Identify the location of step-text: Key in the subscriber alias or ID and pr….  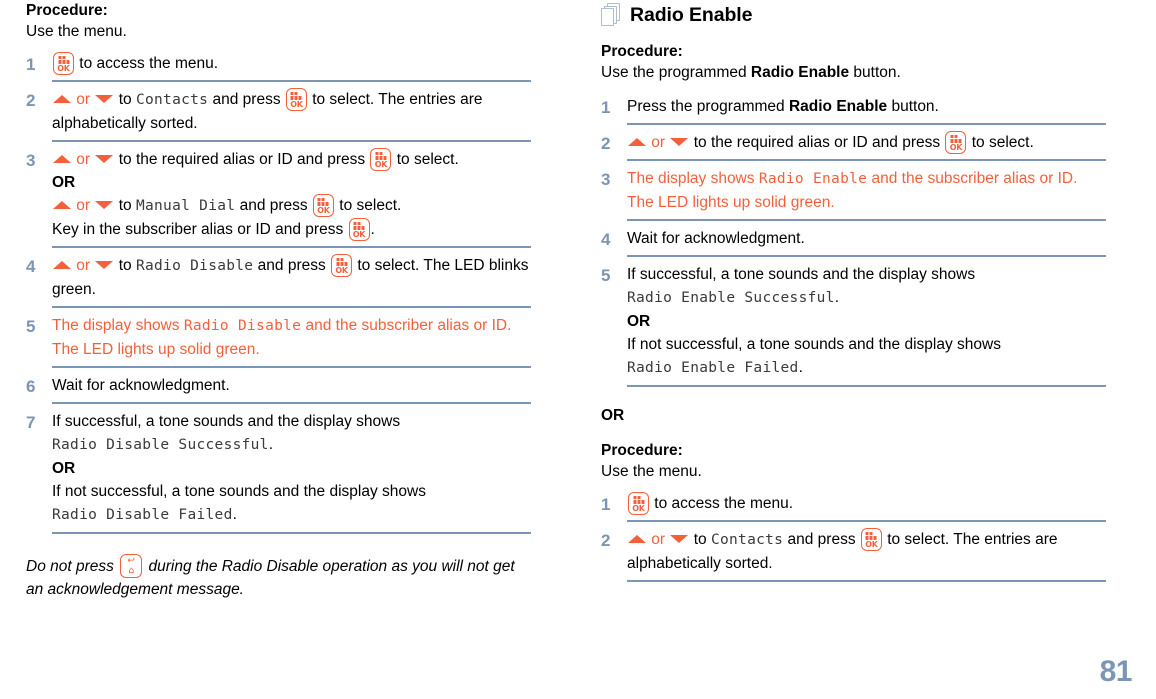
(200, 229).